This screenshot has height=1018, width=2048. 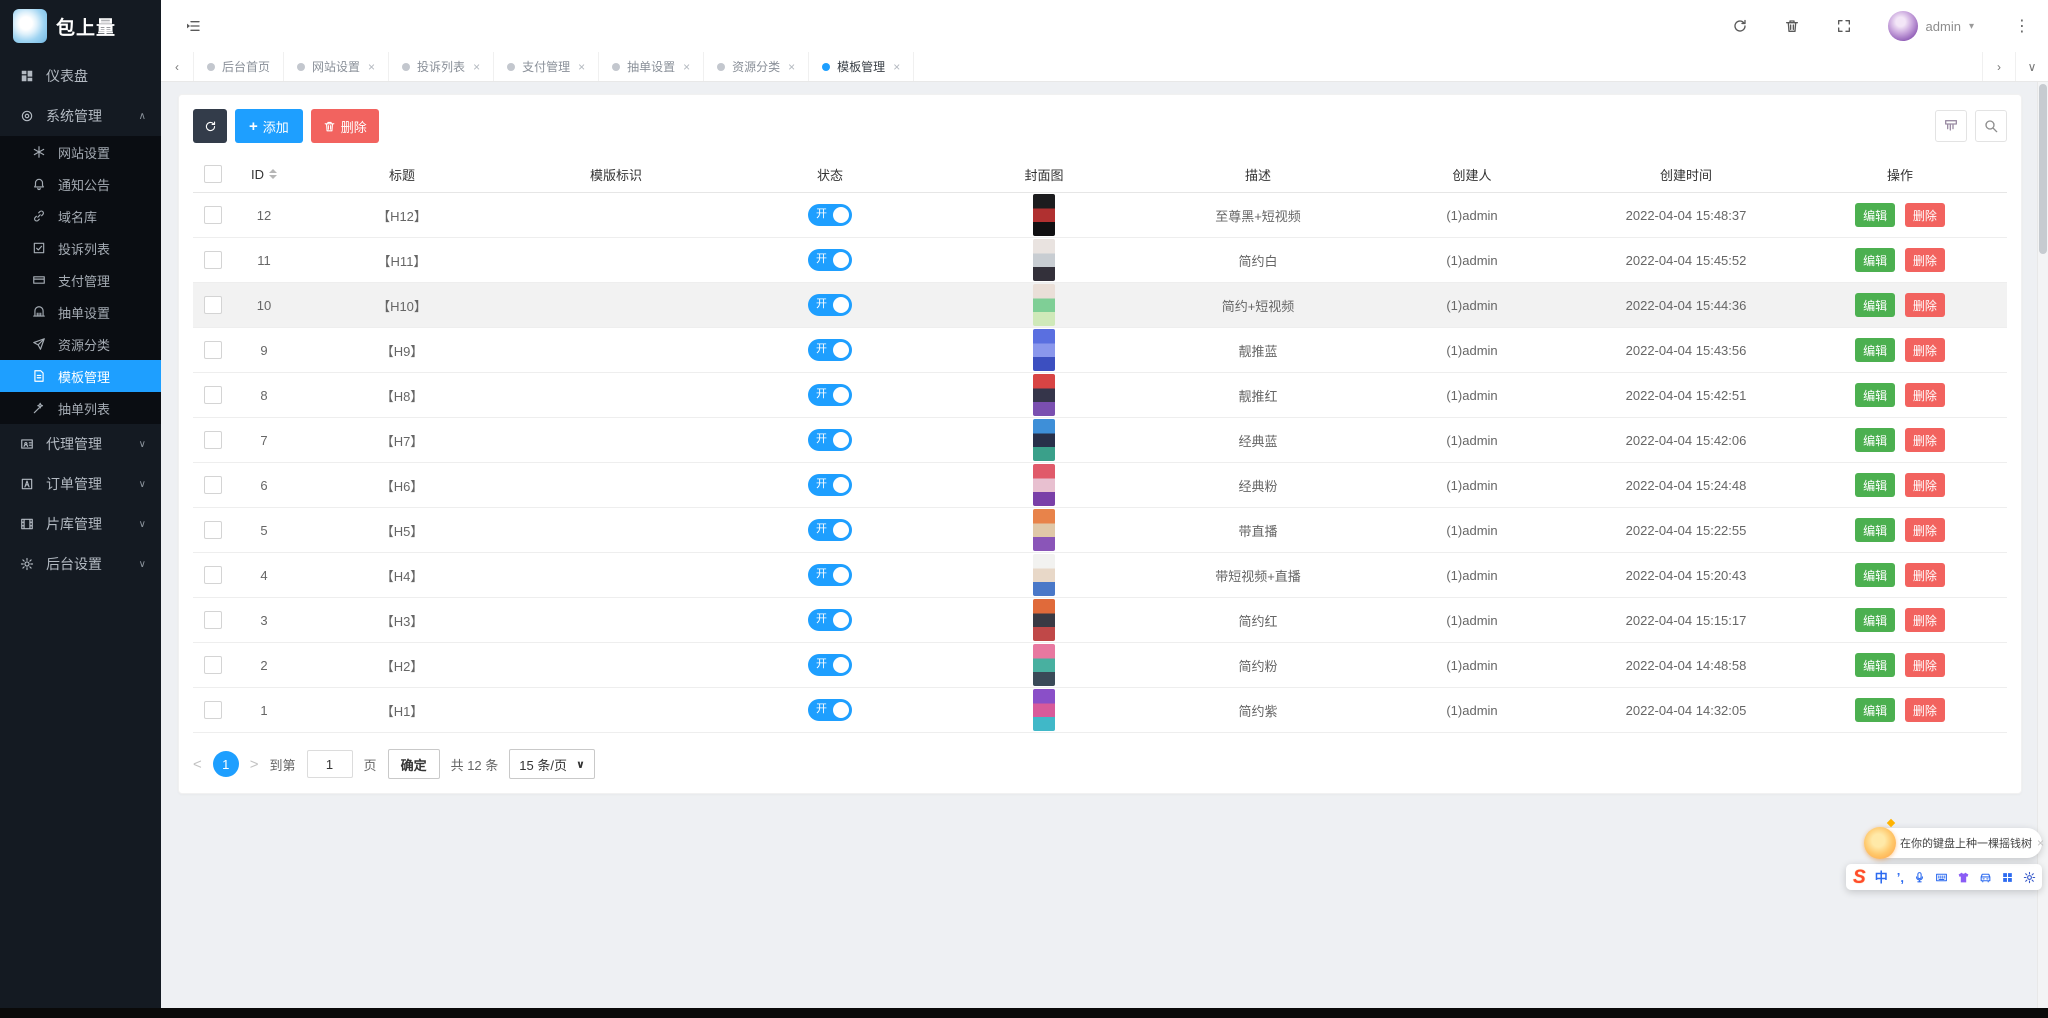 I want to click on refresh-table-button, so click(x=210, y=126).